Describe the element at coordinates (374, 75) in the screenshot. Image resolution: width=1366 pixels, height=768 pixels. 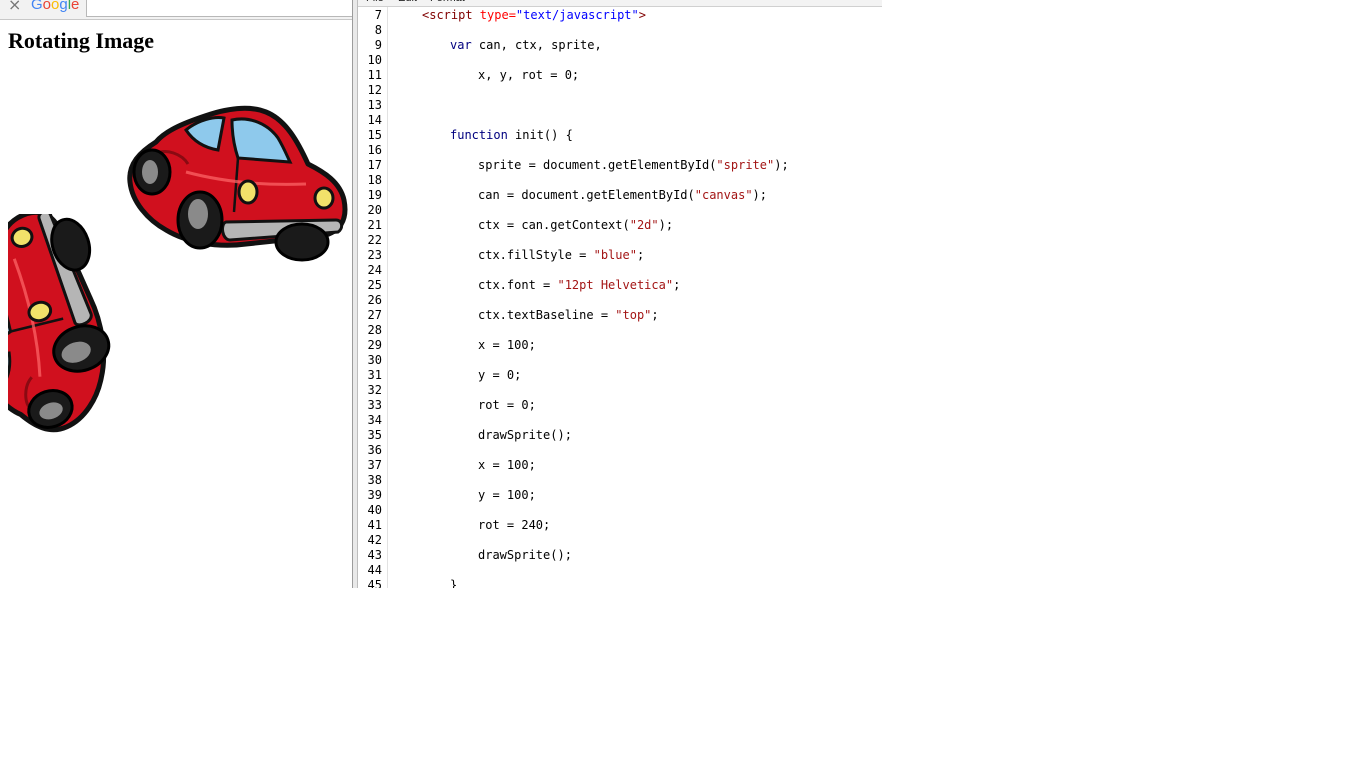
I see `line-number: 11` at that location.